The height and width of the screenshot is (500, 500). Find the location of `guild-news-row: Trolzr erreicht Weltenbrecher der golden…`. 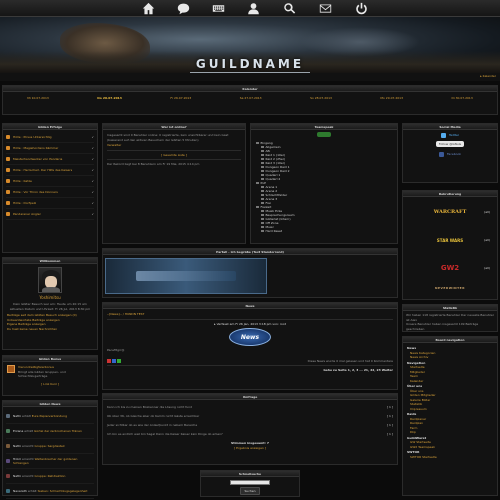

guild-news-row: Trolzr erreicht Weltenbrecher der golden… is located at coordinates (50, 461).